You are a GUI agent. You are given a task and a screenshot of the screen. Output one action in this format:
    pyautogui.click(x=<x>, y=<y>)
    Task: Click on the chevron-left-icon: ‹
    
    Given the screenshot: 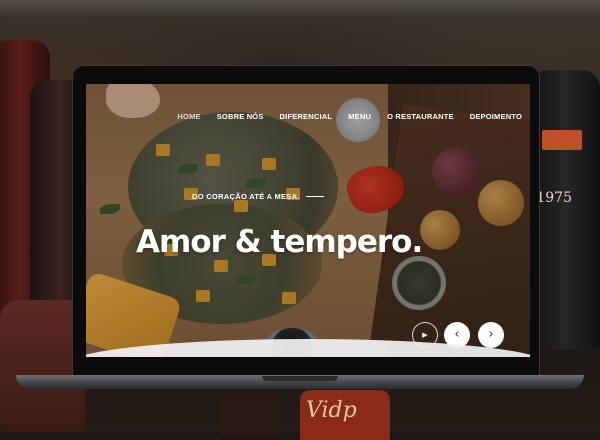 What is the action you would take?
    pyautogui.click(x=457, y=334)
    